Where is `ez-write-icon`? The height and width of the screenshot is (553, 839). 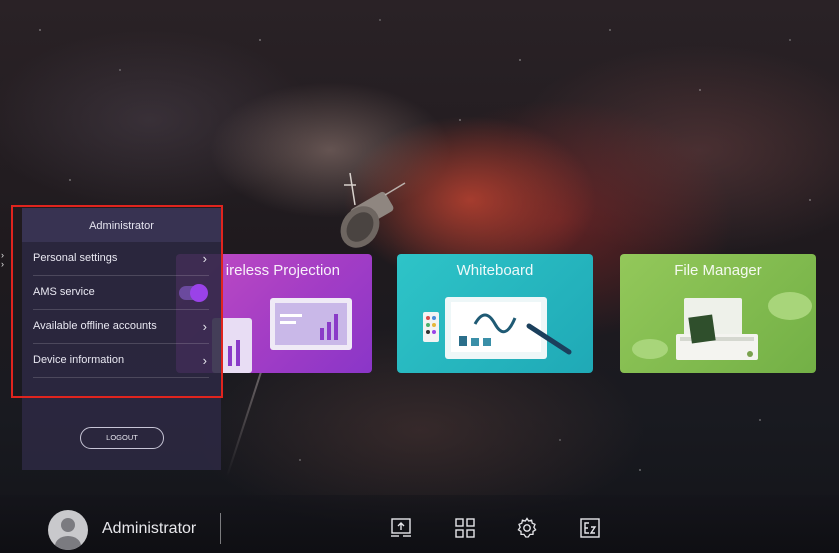
ez-write-icon is located at coordinates (590, 528).